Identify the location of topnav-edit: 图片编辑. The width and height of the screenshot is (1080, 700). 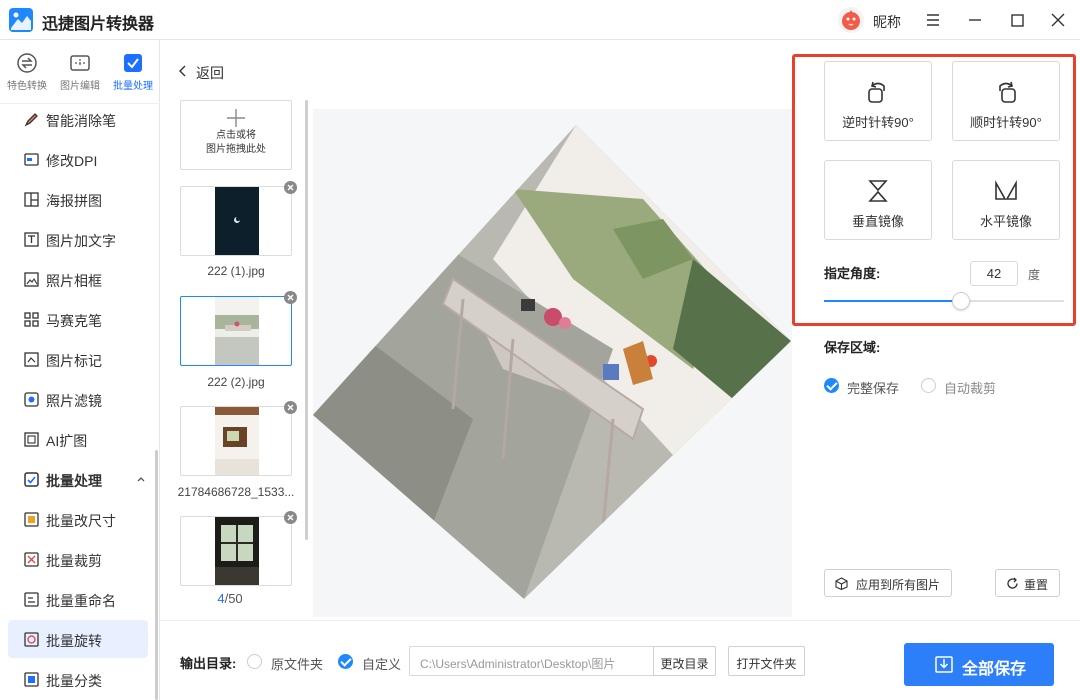
(80, 74).